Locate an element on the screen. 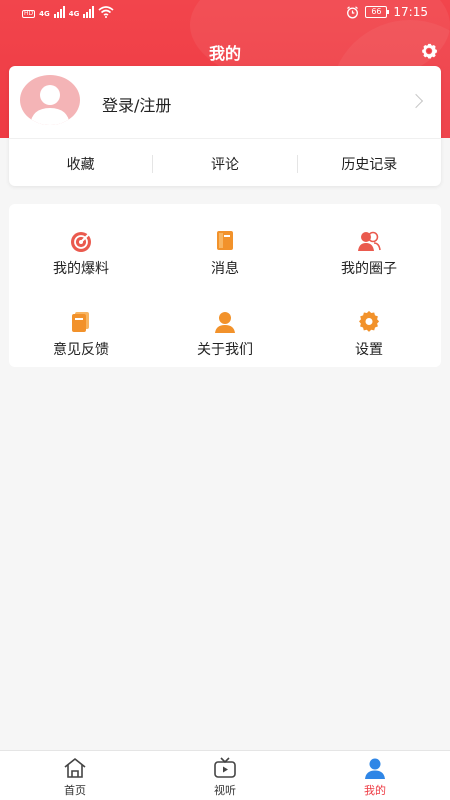 The width and height of the screenshot is (450, 800). quick-link-comments: 评论 is located at coordinates (224, 164).